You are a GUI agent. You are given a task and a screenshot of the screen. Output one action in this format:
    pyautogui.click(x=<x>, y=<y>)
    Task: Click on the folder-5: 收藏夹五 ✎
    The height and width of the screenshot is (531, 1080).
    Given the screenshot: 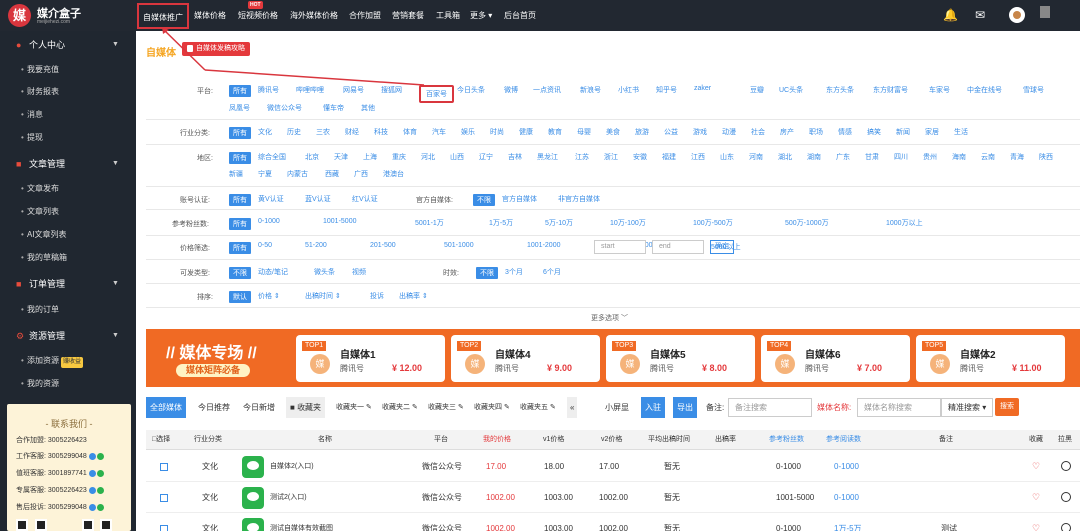 What is the action you would take?
    pyautogui.click(x=538, y=407)
    